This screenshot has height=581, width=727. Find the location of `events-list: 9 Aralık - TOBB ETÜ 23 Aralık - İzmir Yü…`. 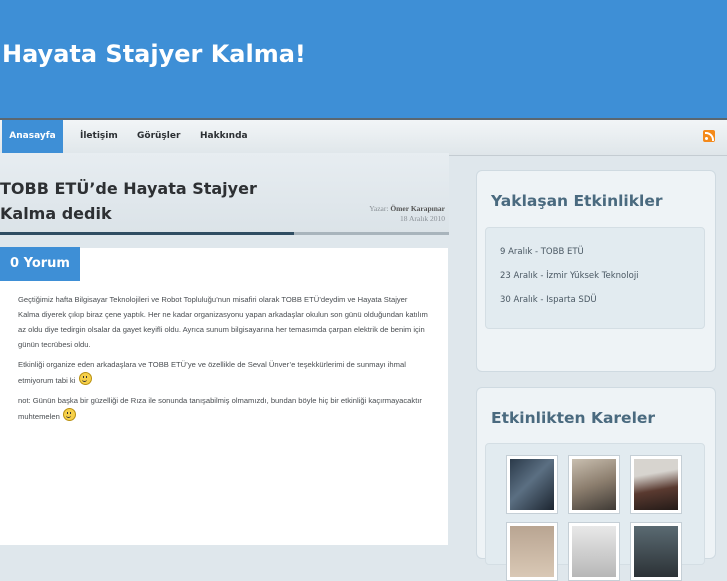

events-list: 9 Aralık - TOBB ETÜ 23 Aralık - İzmir Yü… is located at coordinates (595, 278).